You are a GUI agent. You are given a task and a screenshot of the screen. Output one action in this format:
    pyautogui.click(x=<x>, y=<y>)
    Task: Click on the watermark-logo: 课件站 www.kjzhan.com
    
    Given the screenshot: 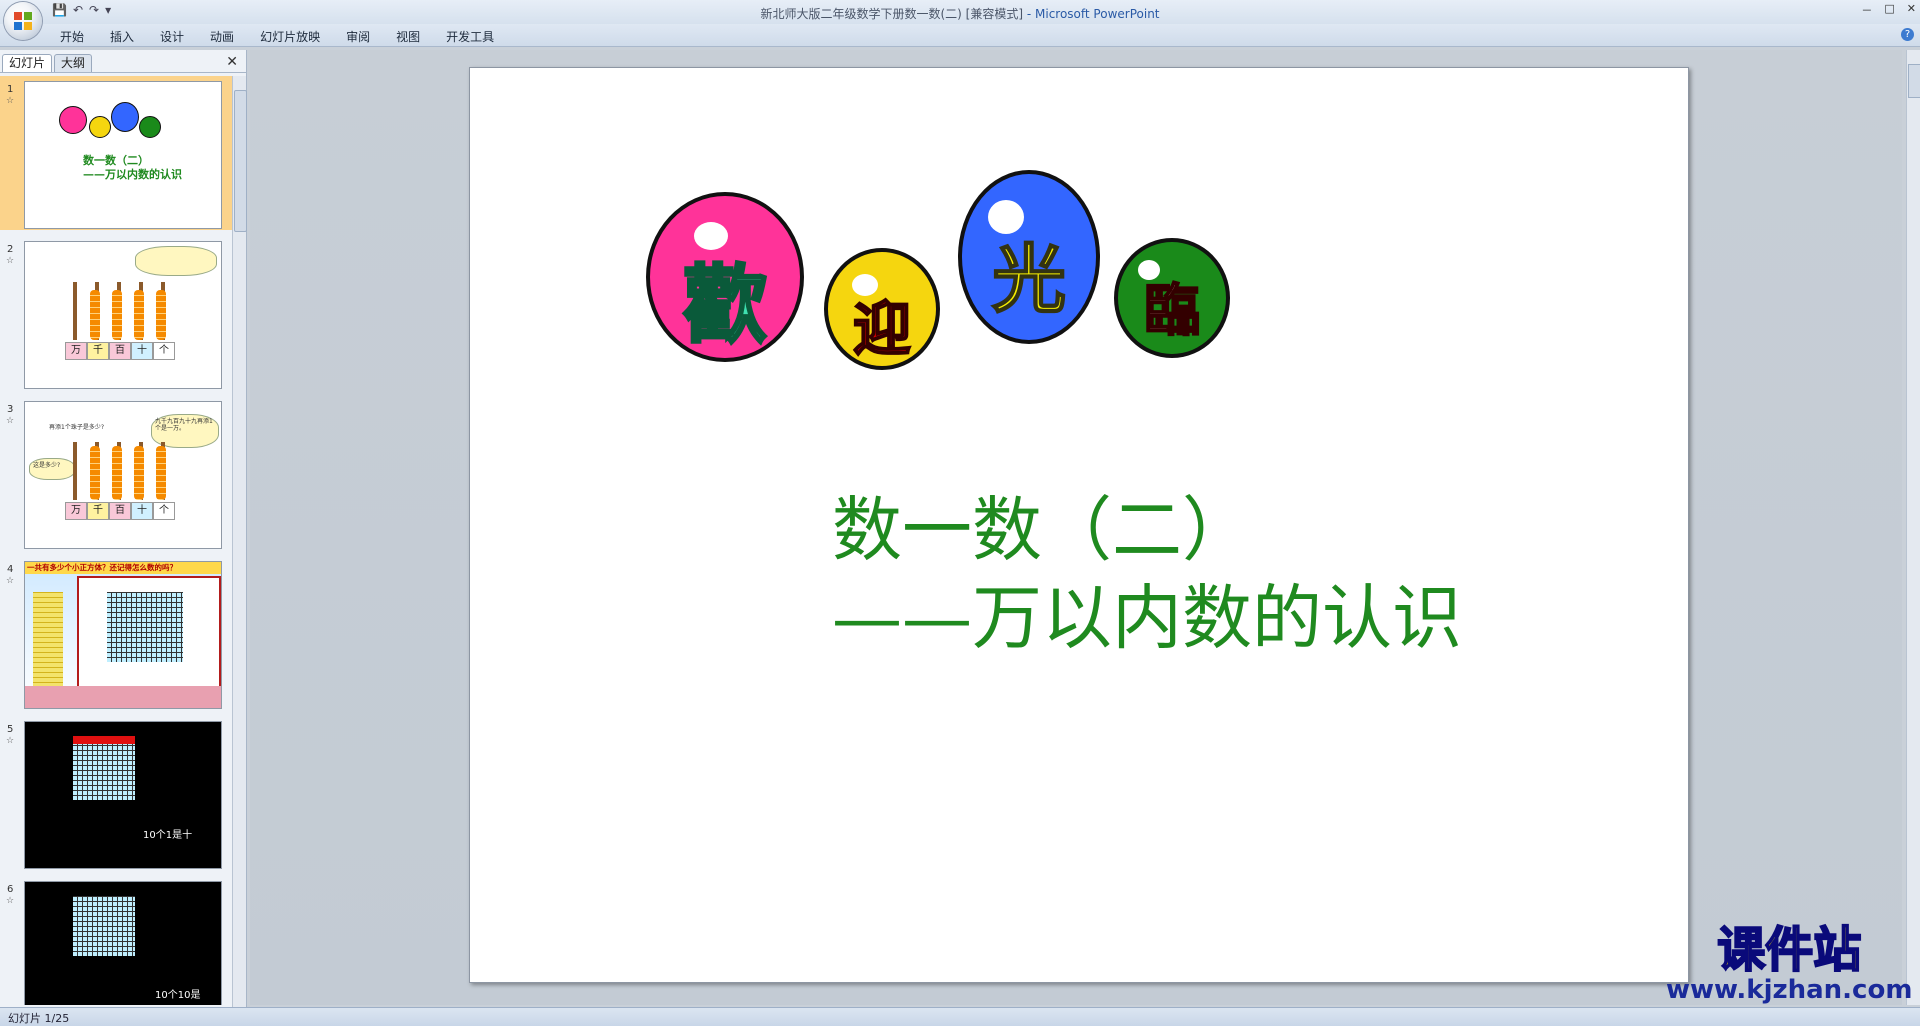 What is the action you would take?
    pyautogui.click(x=1789, y=964)
    